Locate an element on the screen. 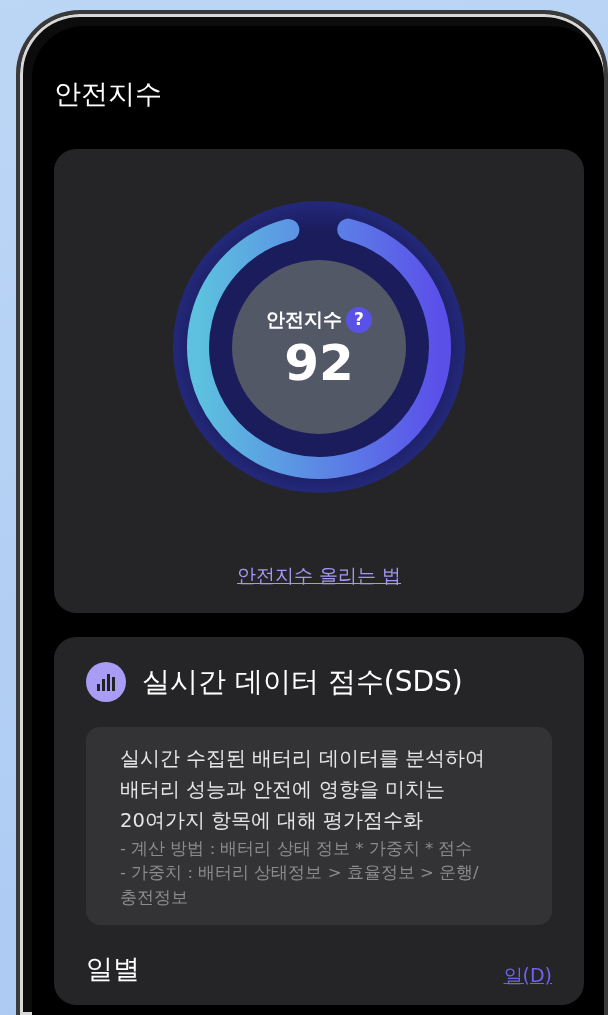 This screenshot has height=1015, width=608. gauge-label: 안전지수 is located at coordinates (304, 320).